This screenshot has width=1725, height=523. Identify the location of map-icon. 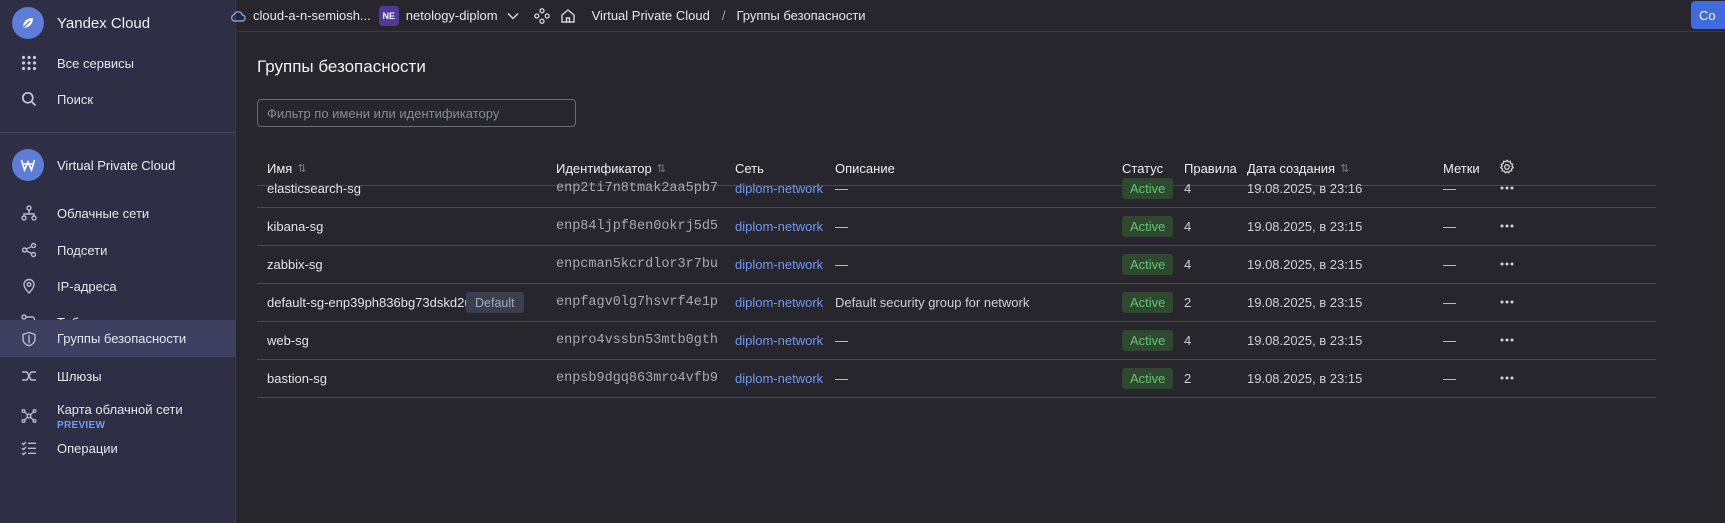
(29, 416).